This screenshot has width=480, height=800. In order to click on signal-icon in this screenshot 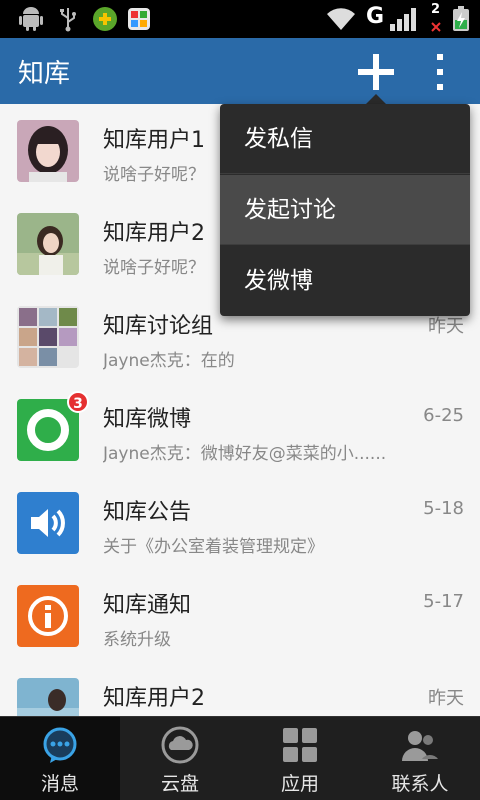, I will do `click(403, 19)`.